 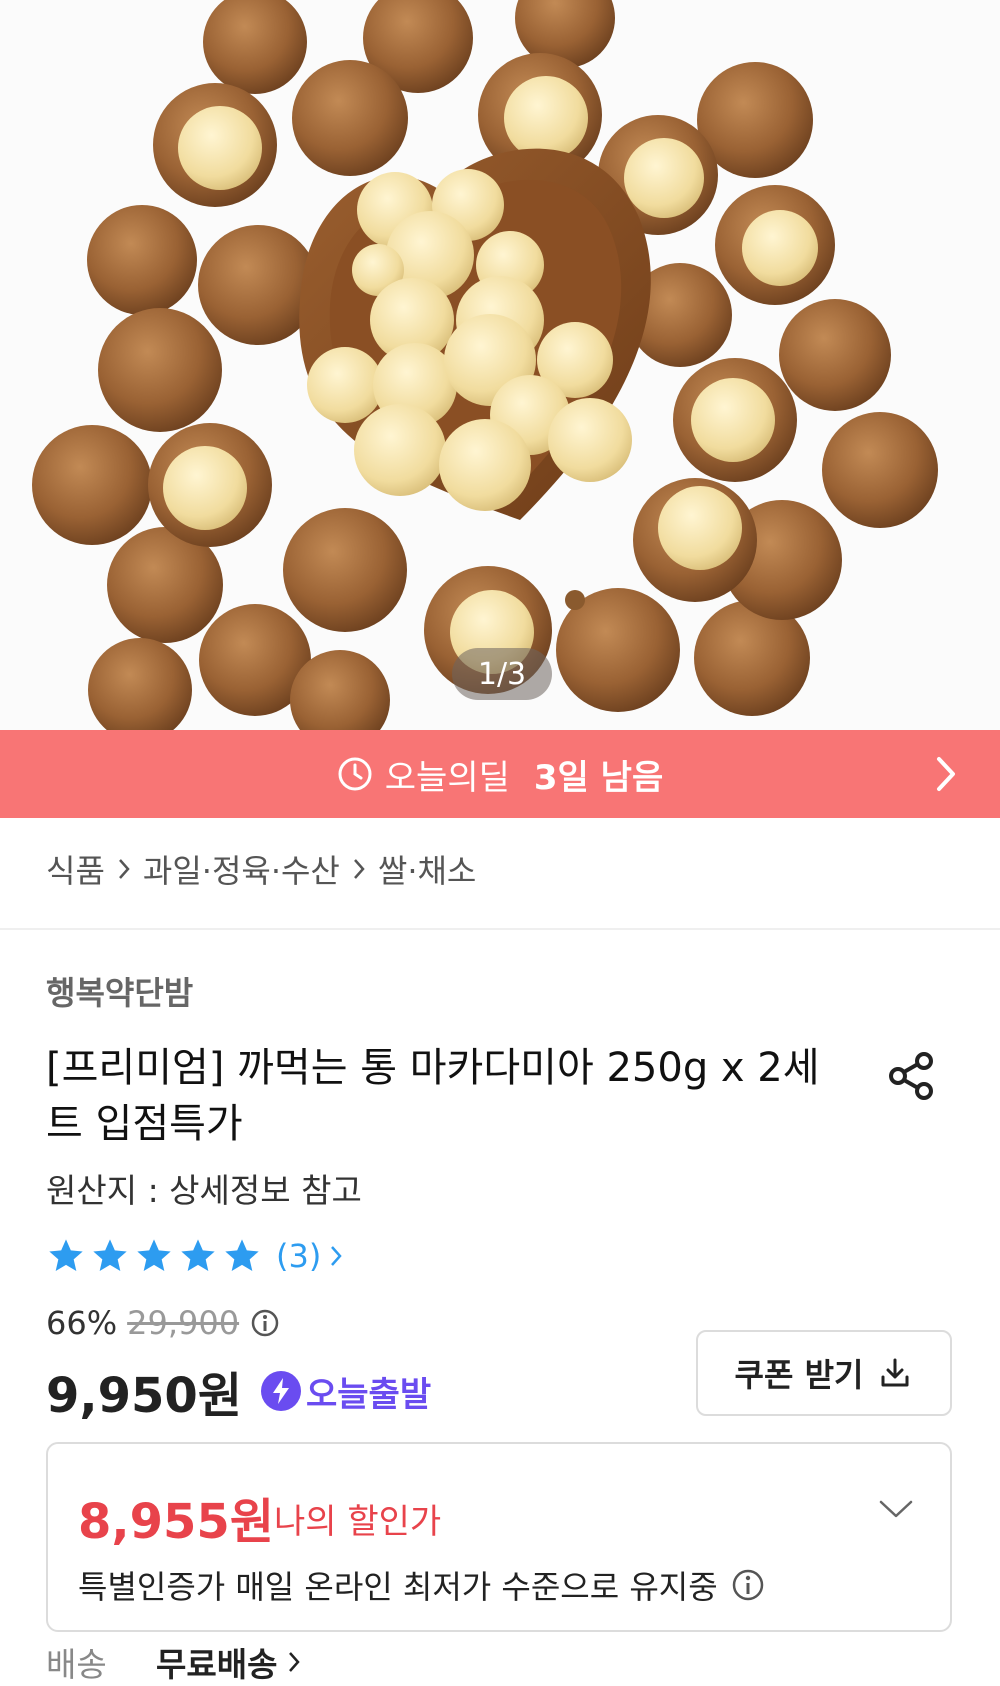 I want to click on breadcrumb: 식품 과일·정육·수산 쌀·채소, so click(x=261, y=869).